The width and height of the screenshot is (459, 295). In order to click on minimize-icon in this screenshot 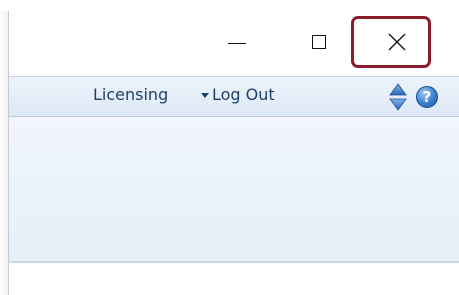, I will do `click(237, 43)`.